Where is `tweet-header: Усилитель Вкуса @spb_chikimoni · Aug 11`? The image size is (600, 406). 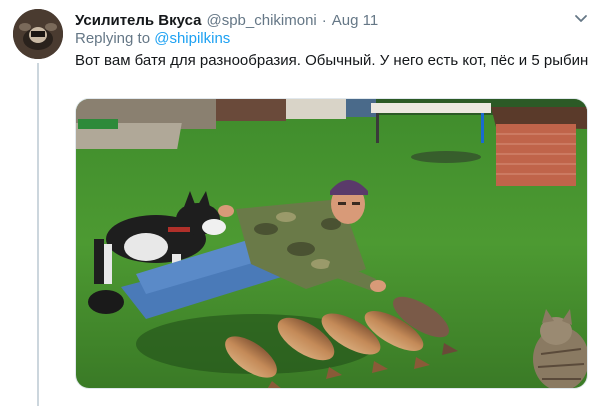
tweet-header: Усилитель Вкуса @spb_chikimoni · Aug 11 is located at coordinates (226, 20).